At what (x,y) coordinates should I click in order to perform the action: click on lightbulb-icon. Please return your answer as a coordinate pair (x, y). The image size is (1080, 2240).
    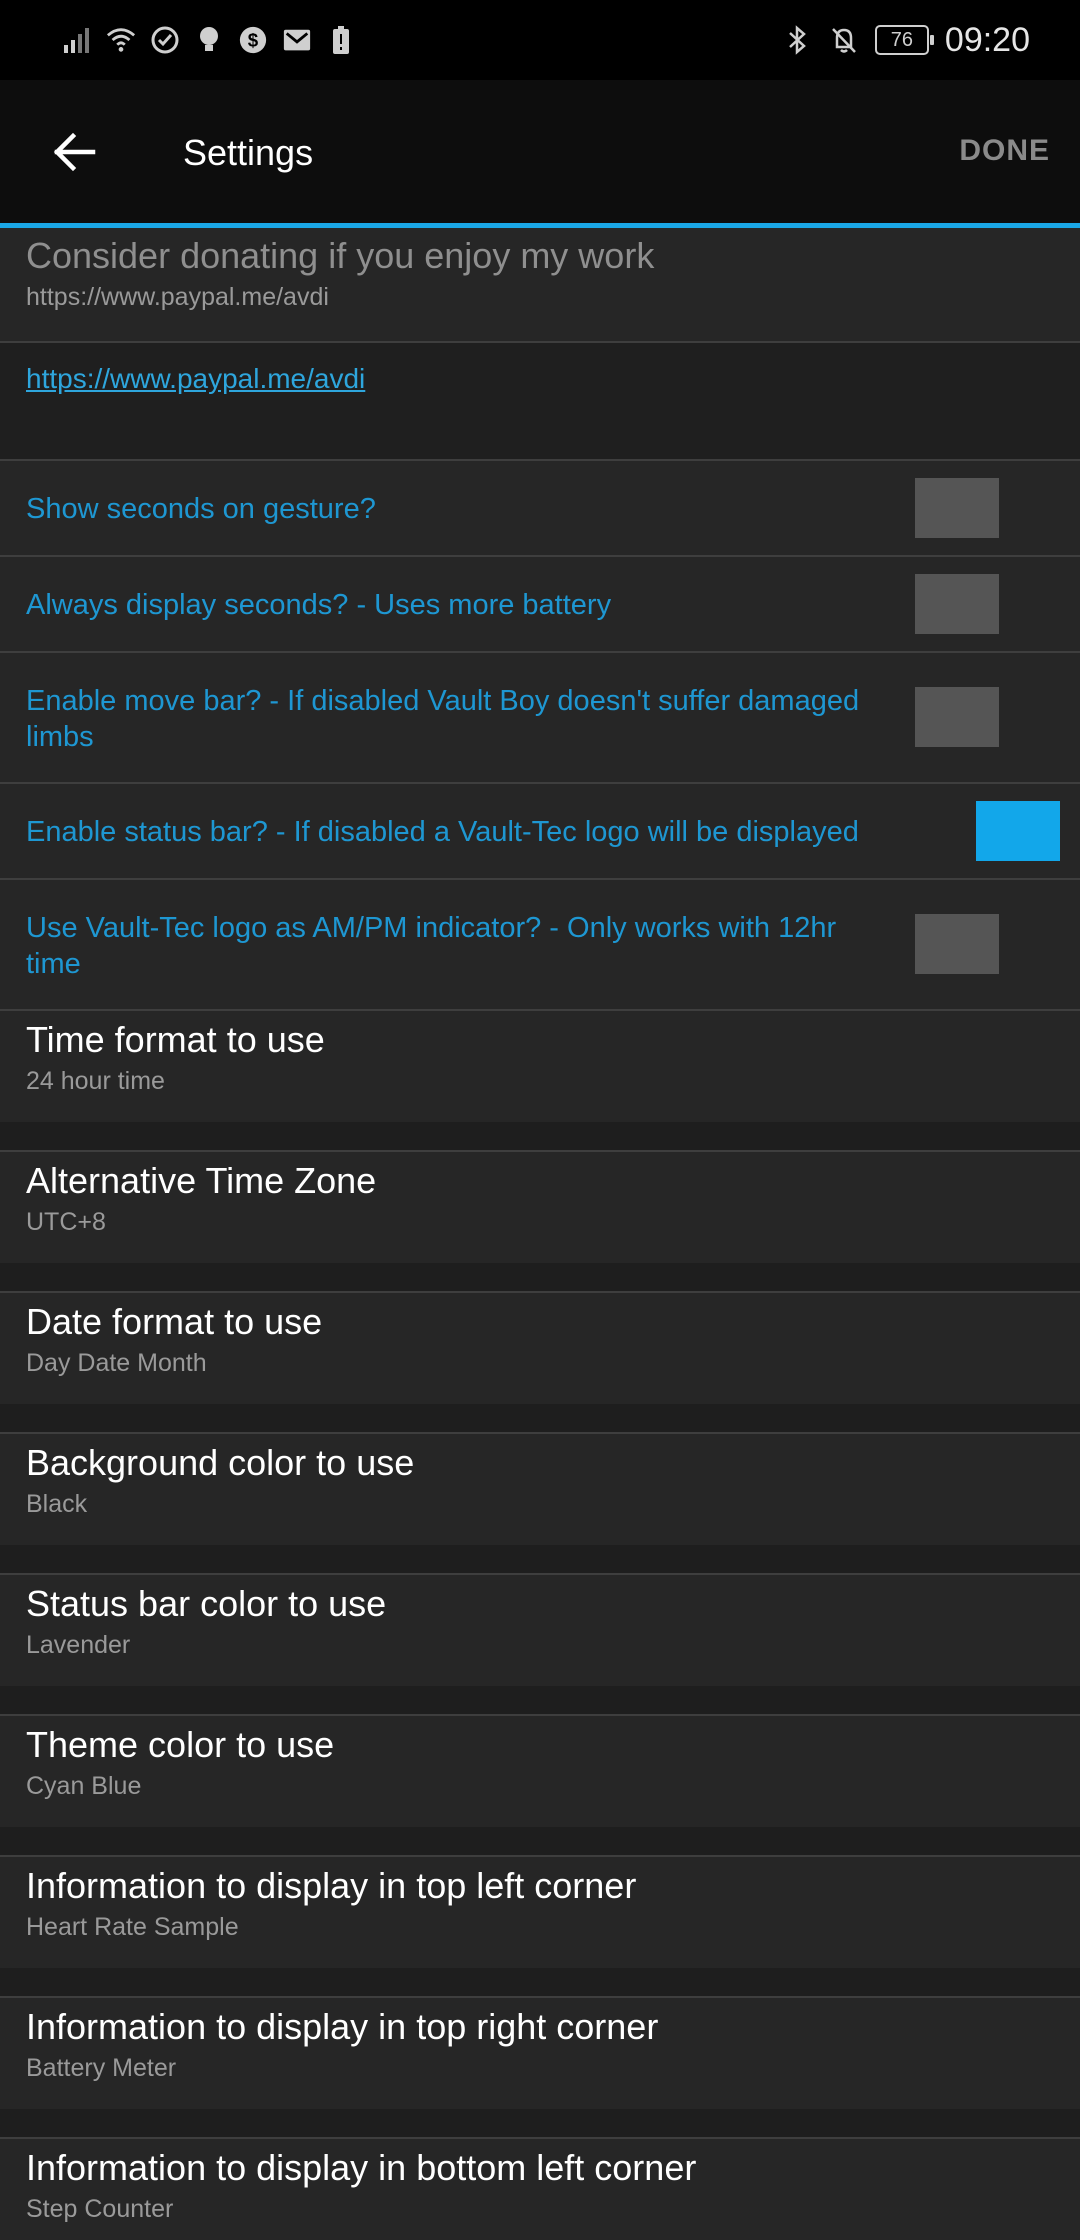
    Looking at the image, I should click on (209, 40).